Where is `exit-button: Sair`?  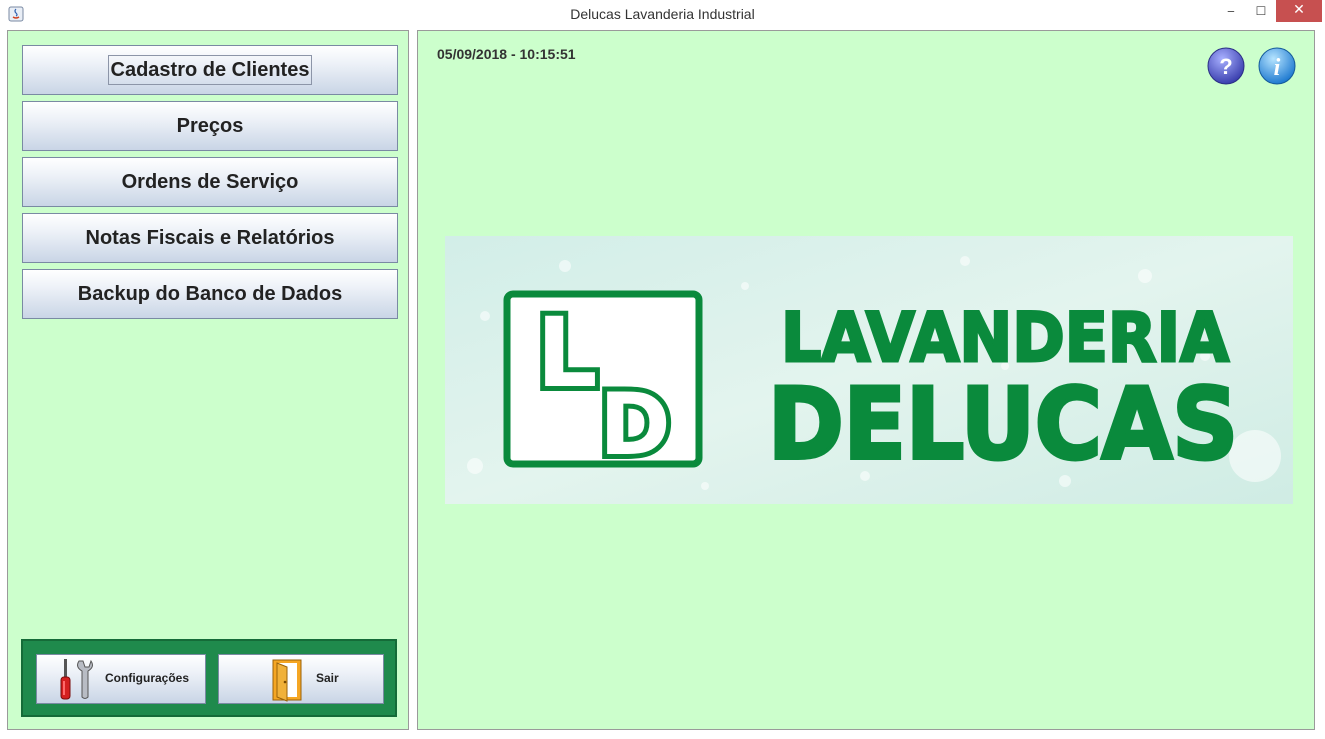
exit-button: Sair is located at coordinates (301, 679).